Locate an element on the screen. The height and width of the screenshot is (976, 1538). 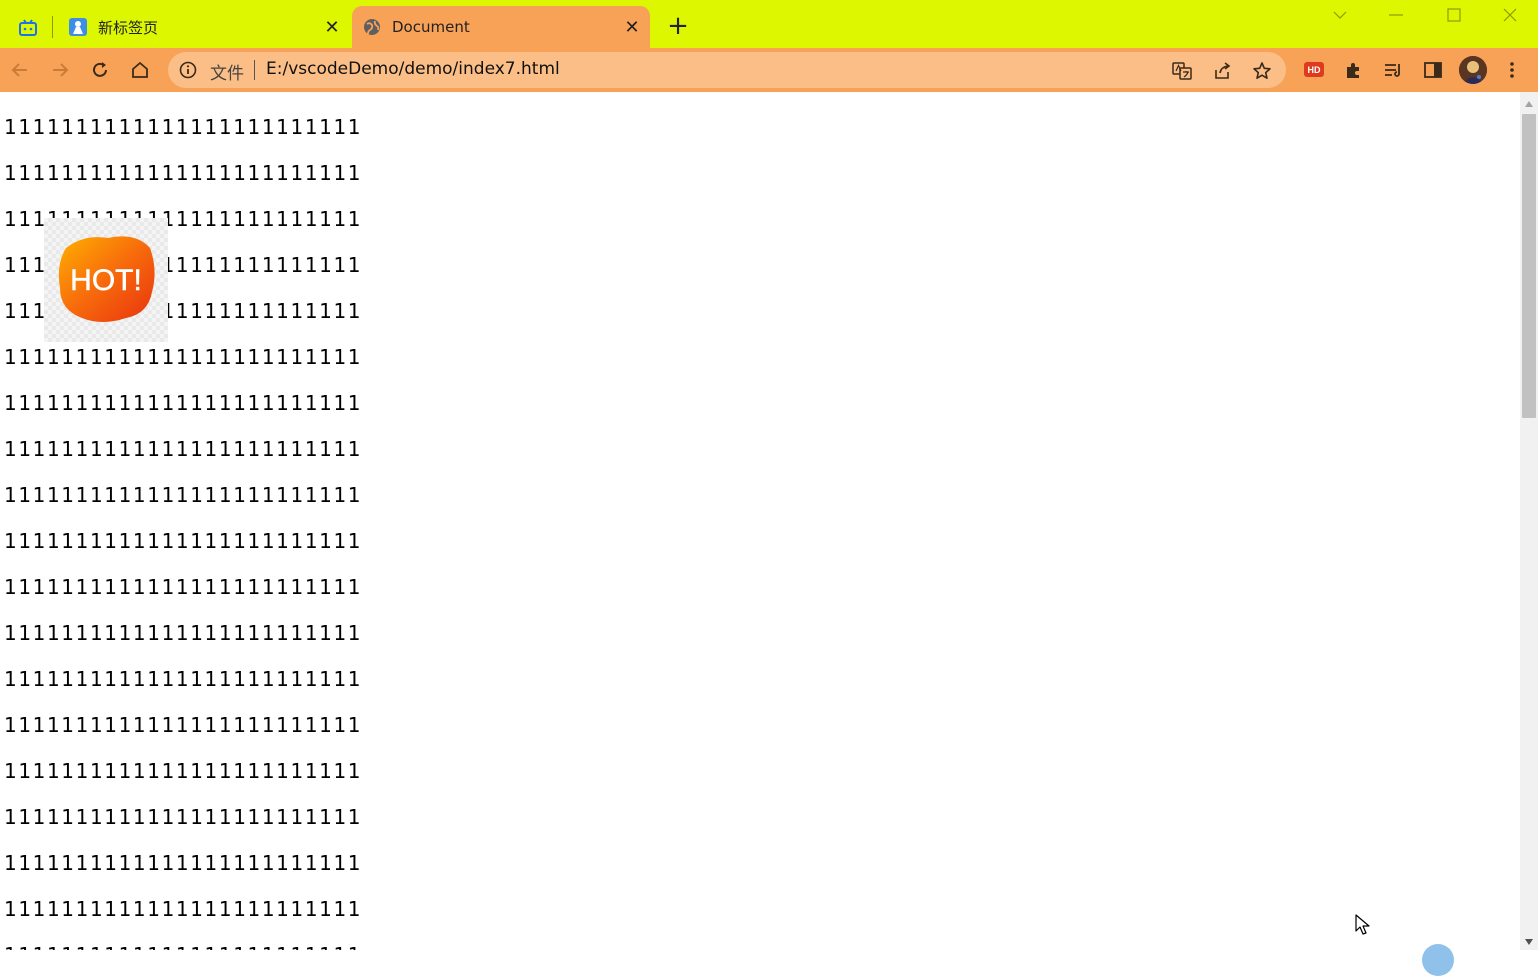
hot-image: HOT! is located at coordinates (106, 280).